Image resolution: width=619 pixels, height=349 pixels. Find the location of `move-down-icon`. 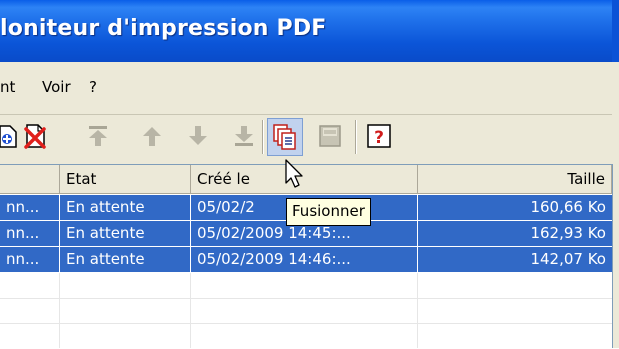

move-down-icon is located at coordinates (198, 135).